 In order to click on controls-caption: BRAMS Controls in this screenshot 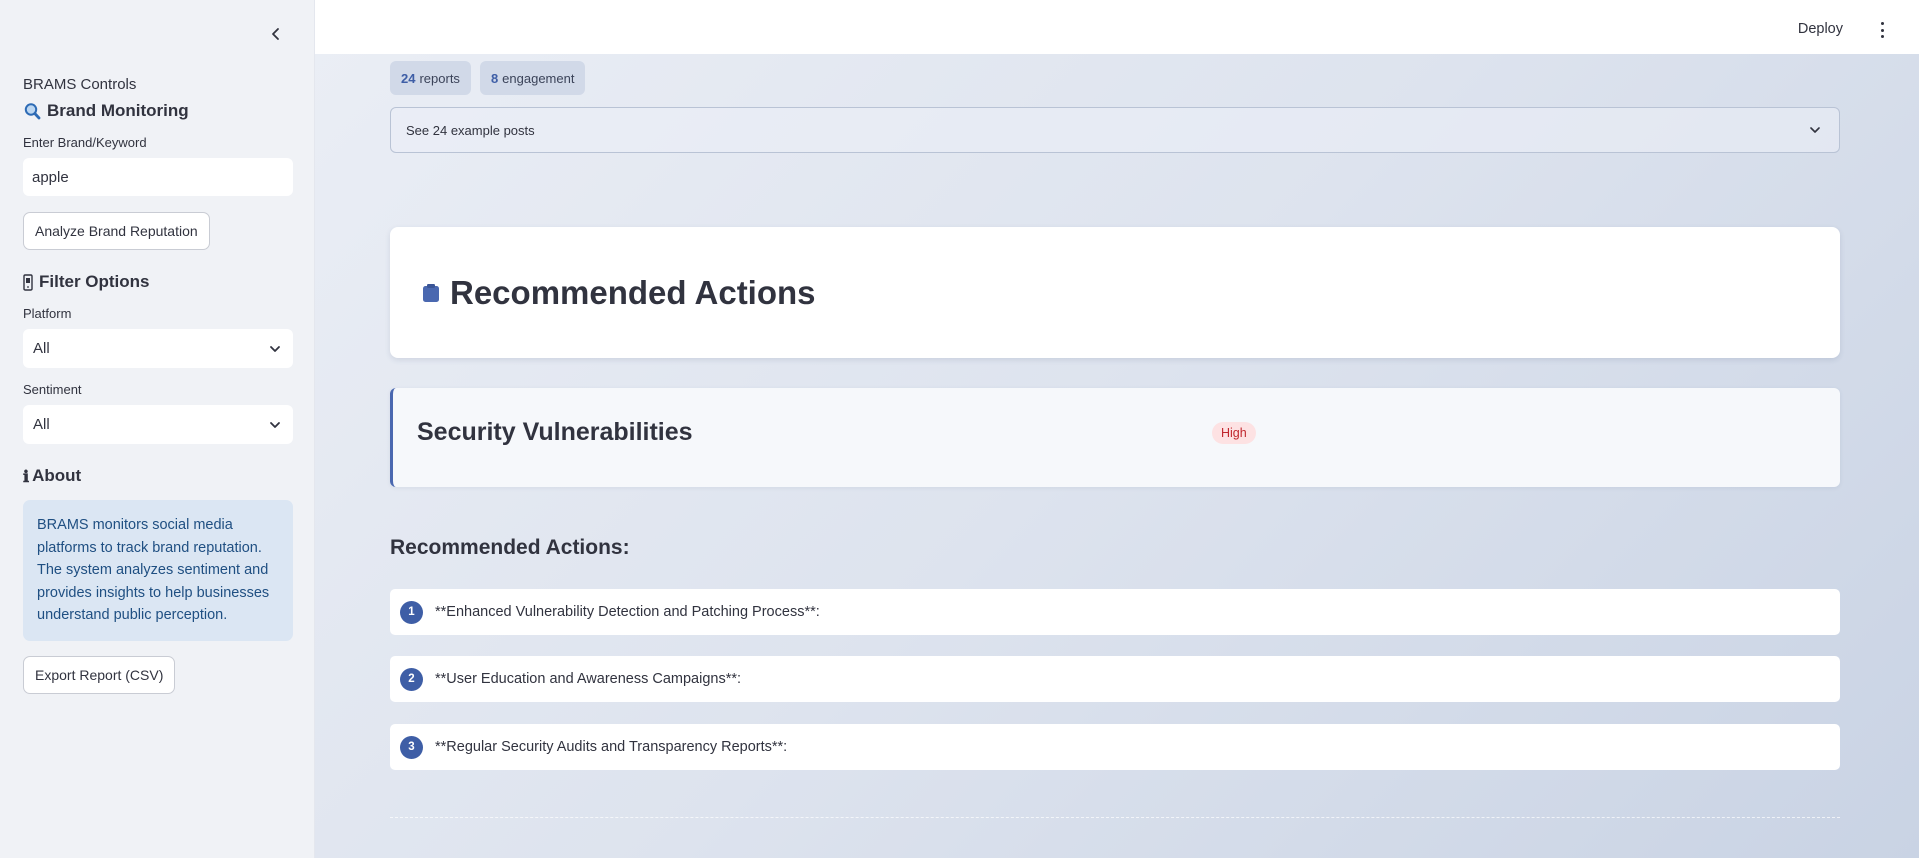, I will do `click(80, 84)`.